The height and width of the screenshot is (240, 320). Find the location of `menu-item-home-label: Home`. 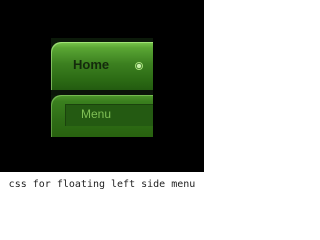

menu-item-home-label: Home is located at coordinates (91, 64).